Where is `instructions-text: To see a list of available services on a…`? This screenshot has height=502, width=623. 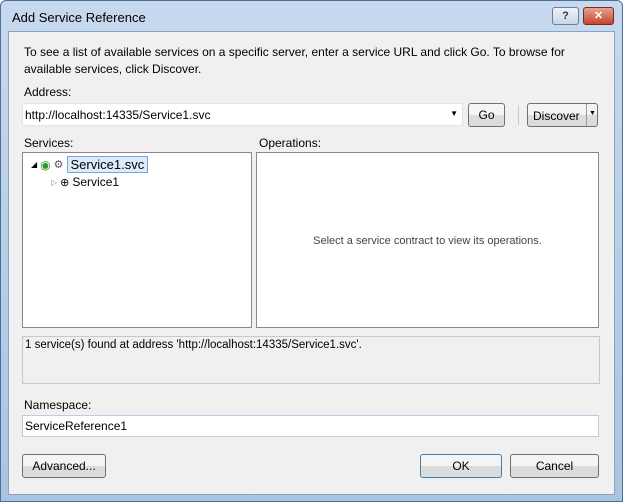 instructions-text: To see a list of available services on a… is located at coordinates (294, 60).